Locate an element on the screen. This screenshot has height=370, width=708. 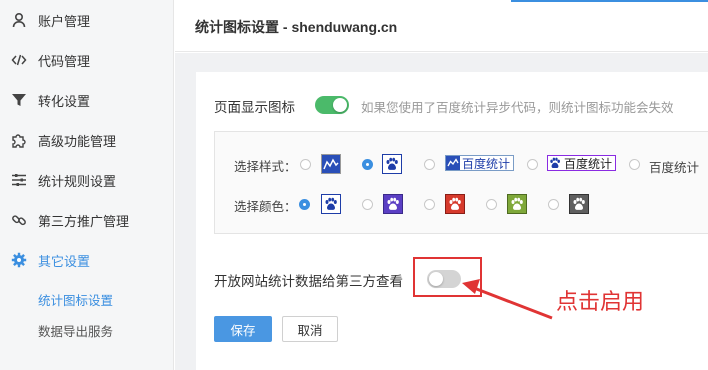
sidebar-item-third-party: 第三方推广管理 is located at coordinates (86, 220).